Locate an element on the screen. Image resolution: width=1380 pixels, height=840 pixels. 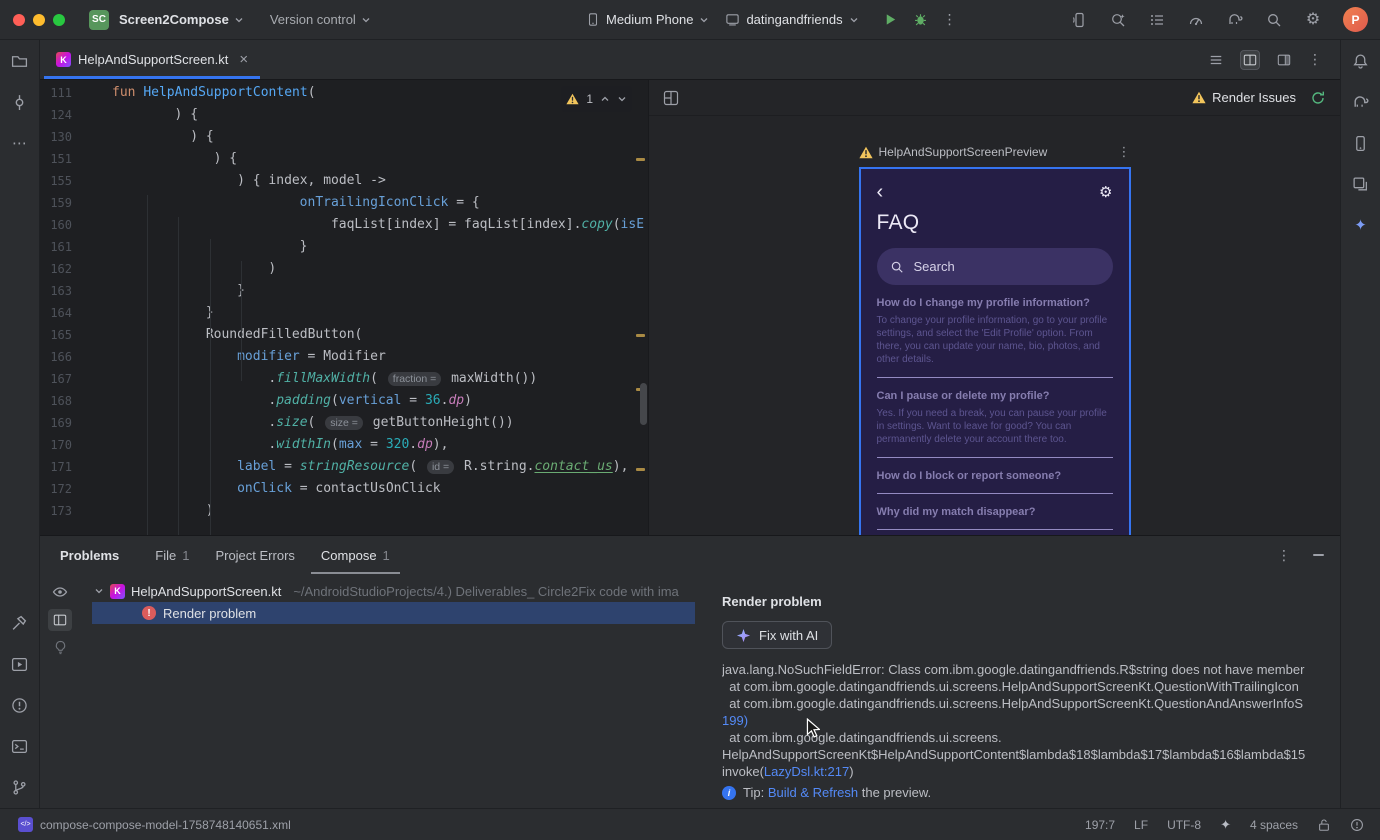
code-line: 151) { is located at coordinates (344, 159).